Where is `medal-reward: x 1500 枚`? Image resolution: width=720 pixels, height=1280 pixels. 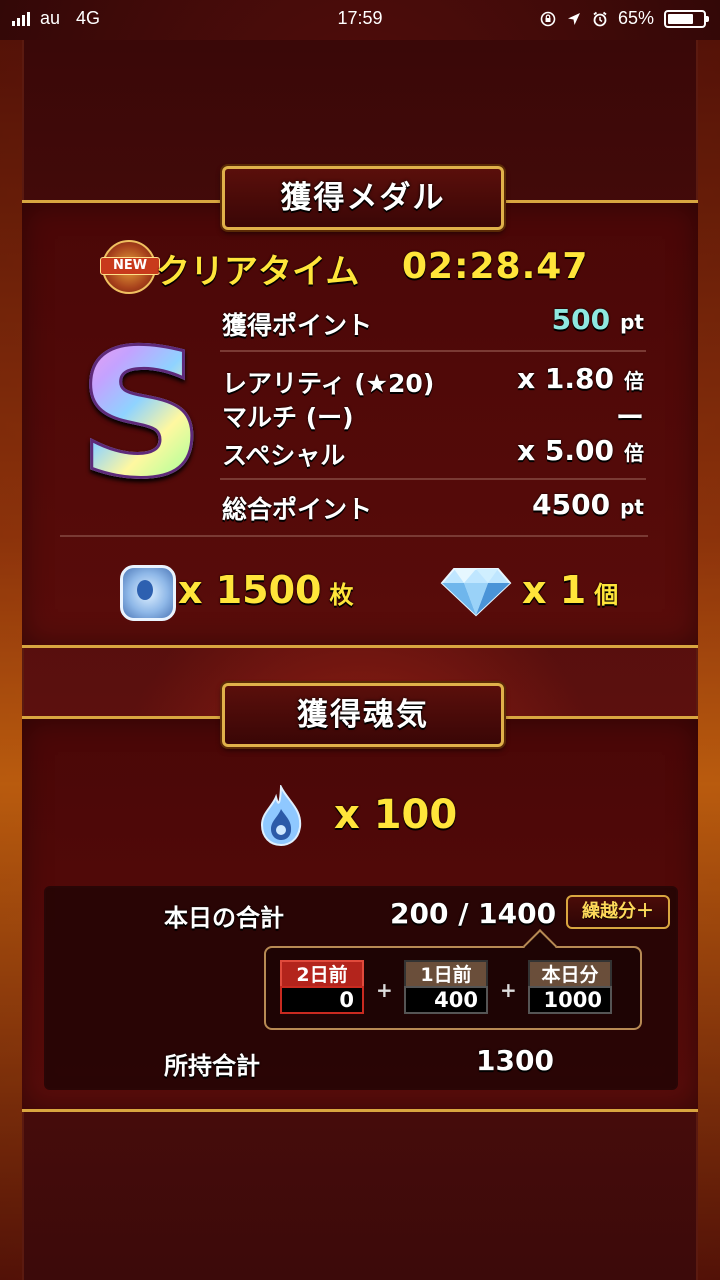
medal-reward: x 1500 枚 is located at coordinates (266, 590).